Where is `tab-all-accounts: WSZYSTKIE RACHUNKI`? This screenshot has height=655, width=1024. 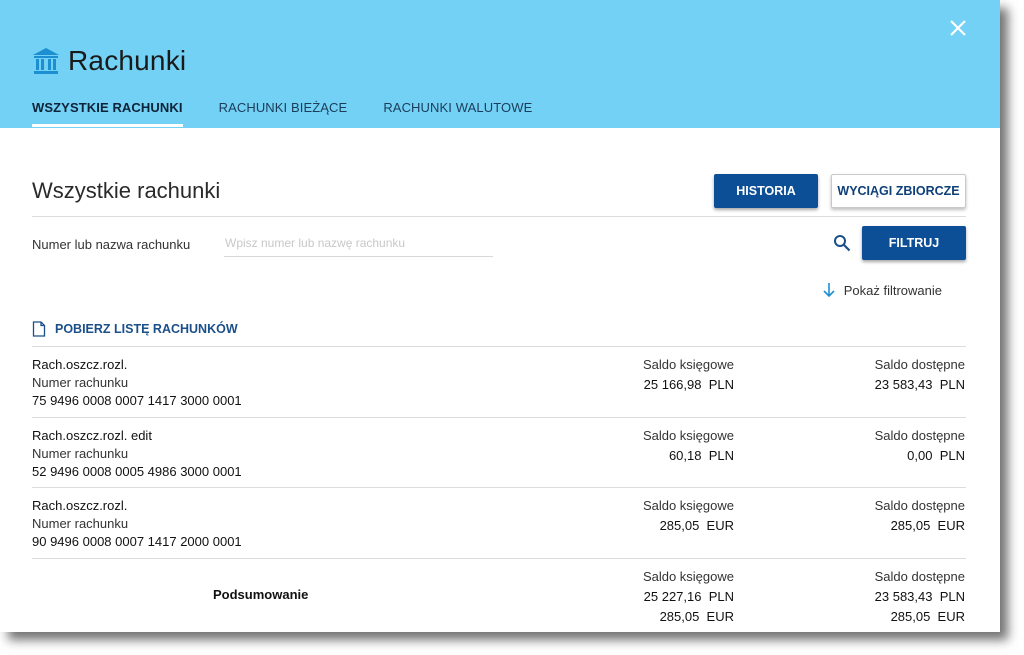
tab-all-accounts: WSZYSTKIE RACHUNKI is located at coordinates (107, 113).